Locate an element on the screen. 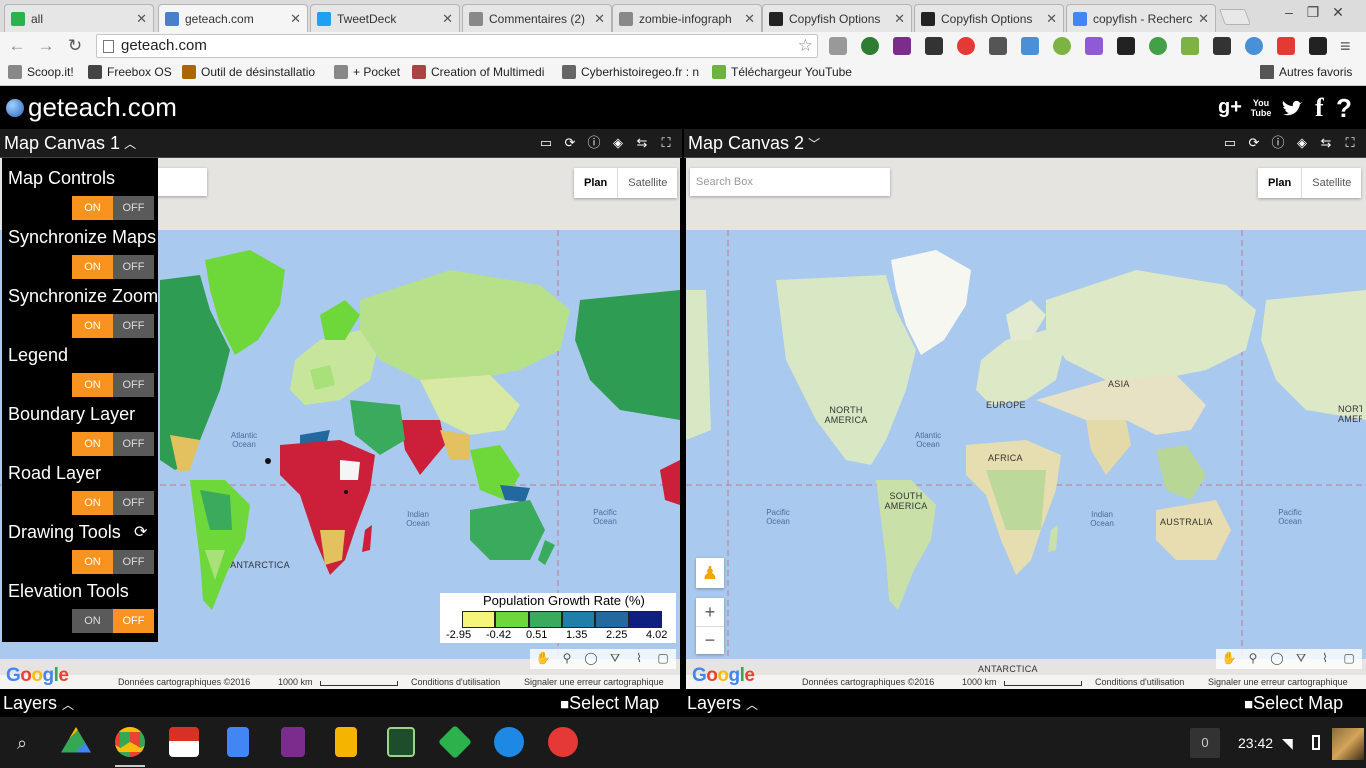 This screenshot has width=1366, height=768. gmail-icon is located at coordinates (184, 742).